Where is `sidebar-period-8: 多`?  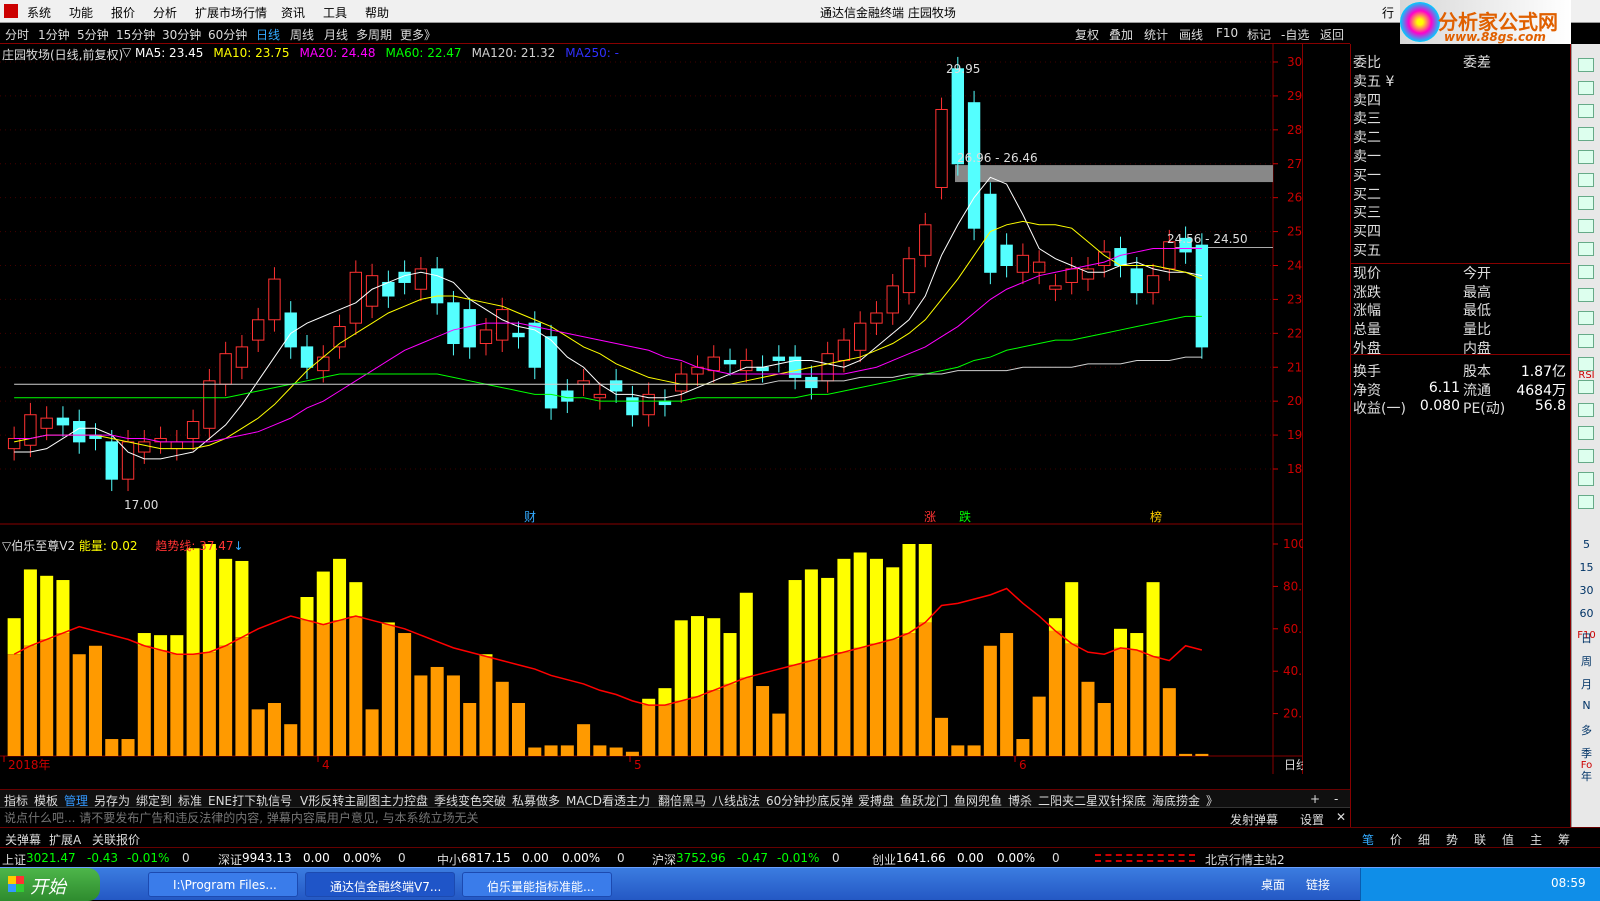 sidebar-period-8: 多 is located at coordinates (1586, 731).